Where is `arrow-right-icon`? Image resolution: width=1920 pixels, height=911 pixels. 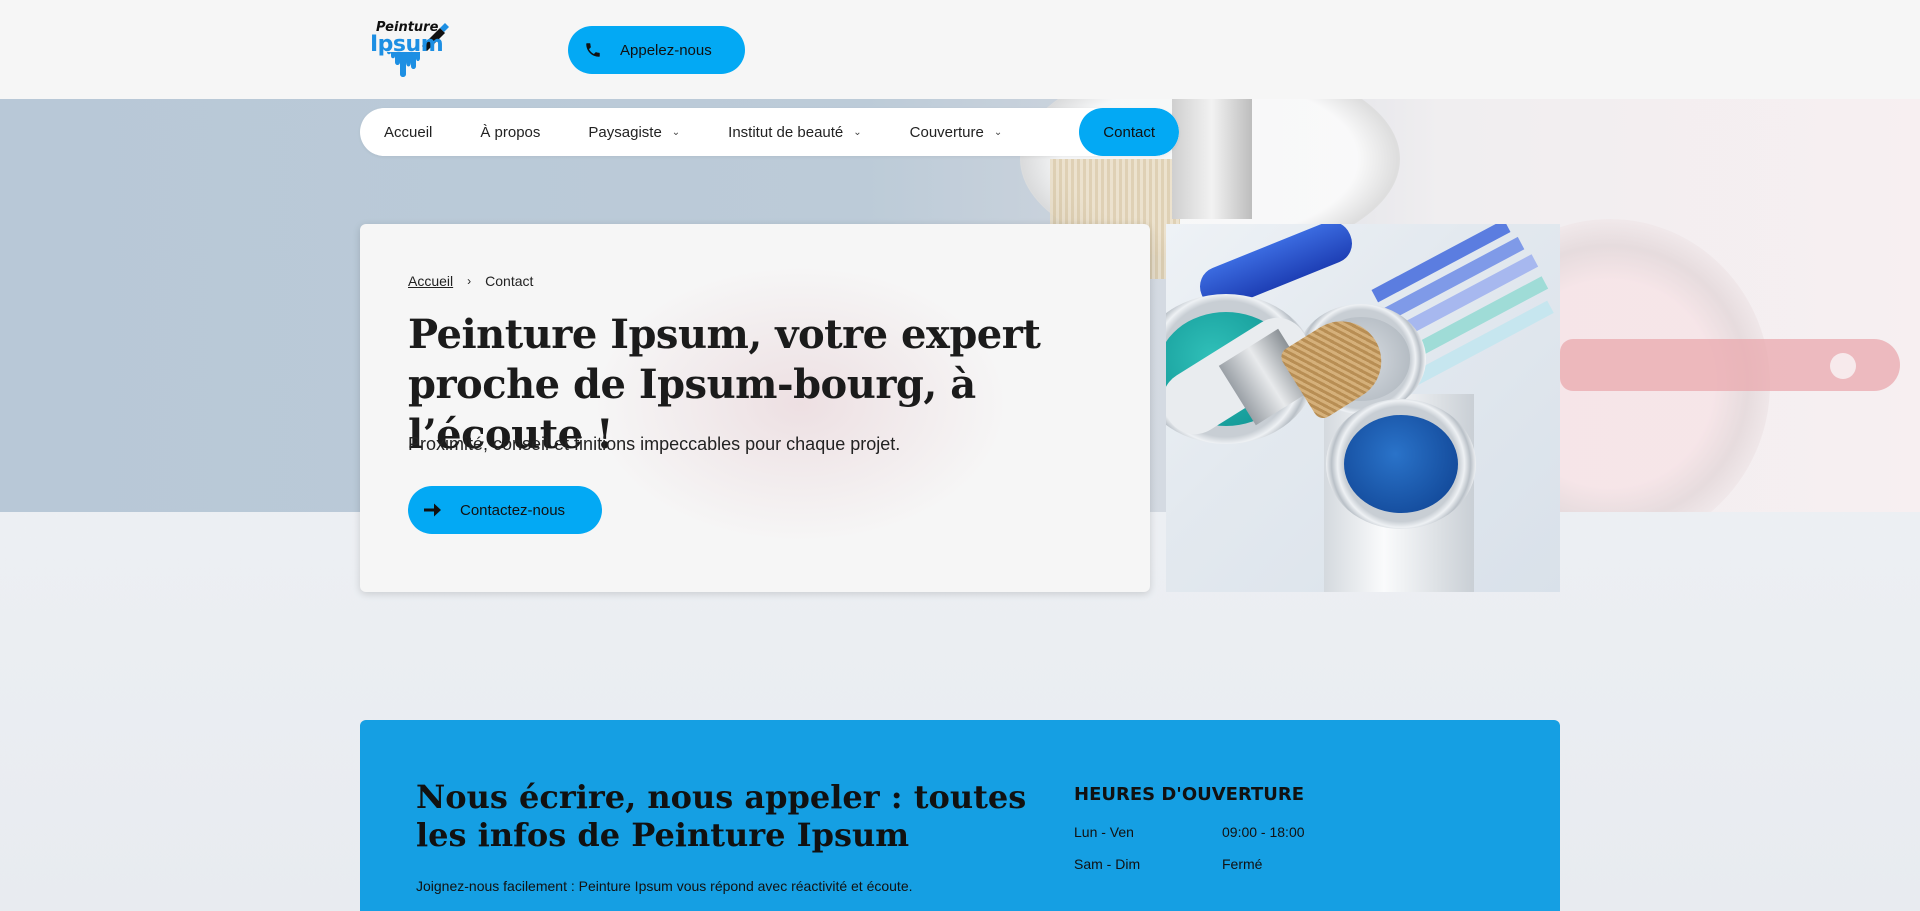 arrow-right-icon is located at coordinates (432, 510).